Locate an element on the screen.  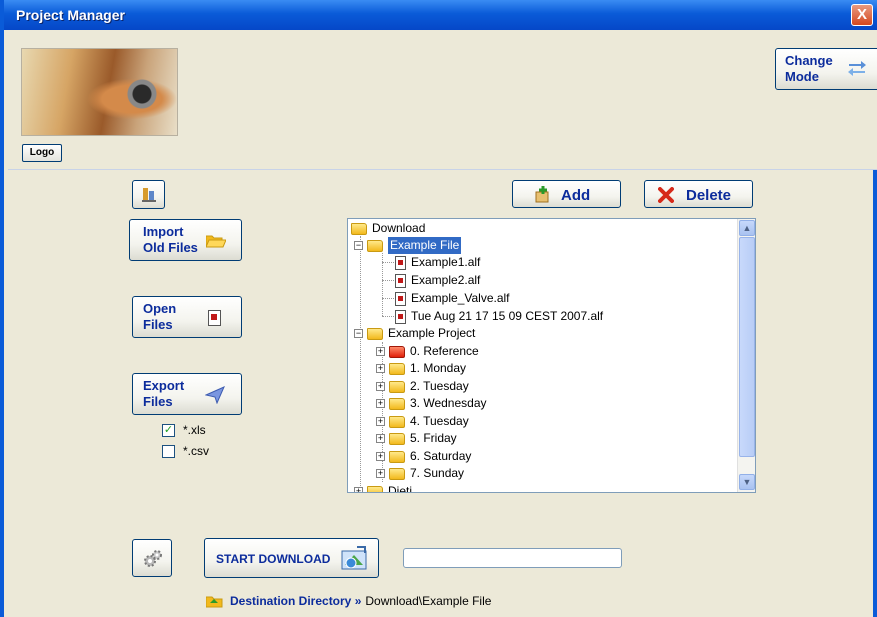
tree-node-project-item: + 3. Wednesday is located at coordinates (431, 403).